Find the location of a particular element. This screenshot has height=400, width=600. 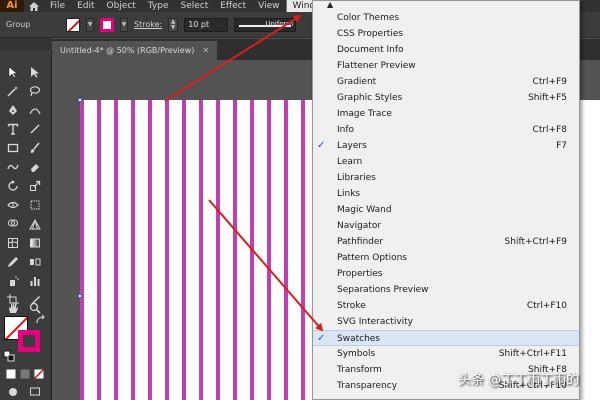

stroke-weight-field: 10 pt is located at coordinates (206, 24).